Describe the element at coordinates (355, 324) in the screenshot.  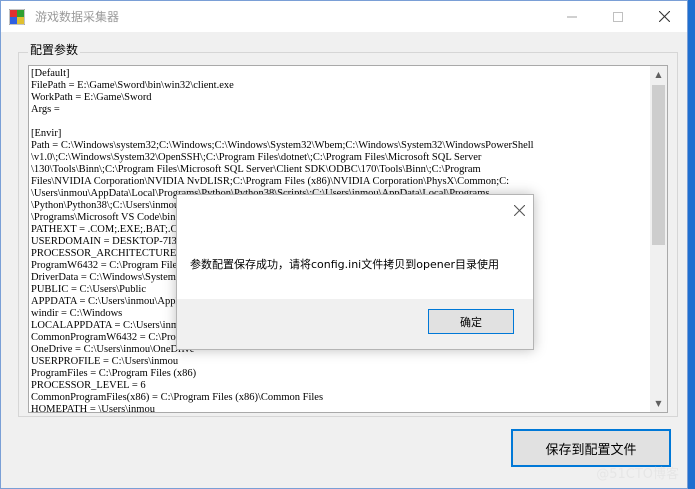
I see `dialog-footer: 确定` at that location.